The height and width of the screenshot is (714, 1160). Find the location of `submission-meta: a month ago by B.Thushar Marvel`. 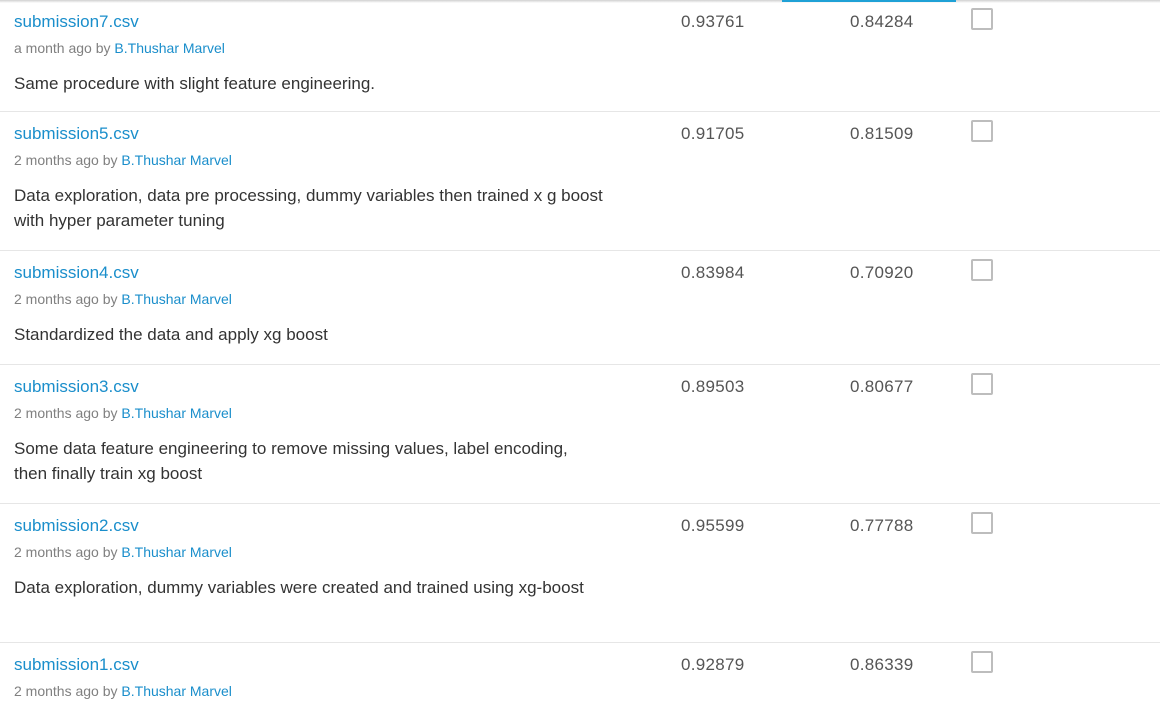

submission-meta: a month ago by B.Thushar Marvel is located at coordinates (119, 48).